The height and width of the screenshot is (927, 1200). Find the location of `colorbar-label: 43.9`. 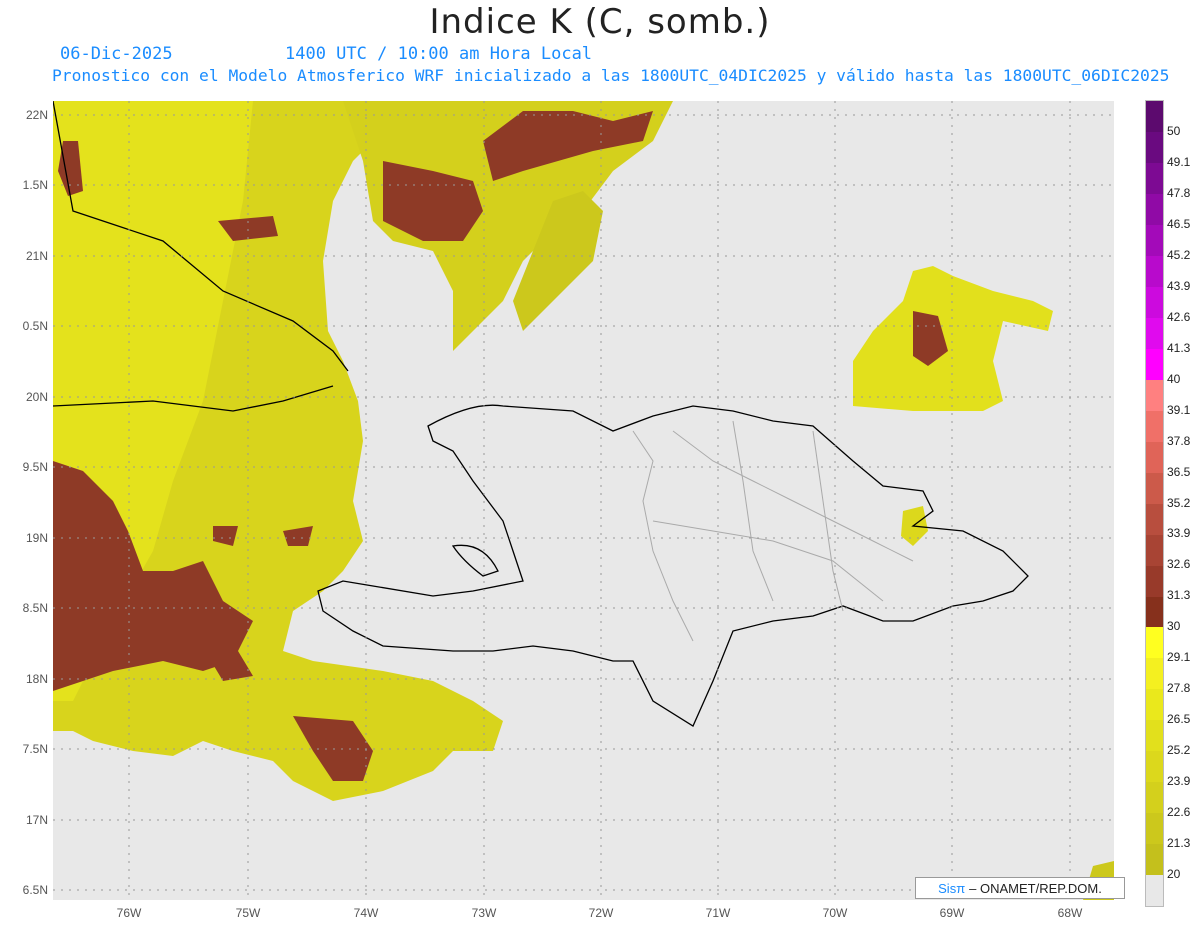

colorbar-label: 43.9 is located at coordinates (1179, 285).